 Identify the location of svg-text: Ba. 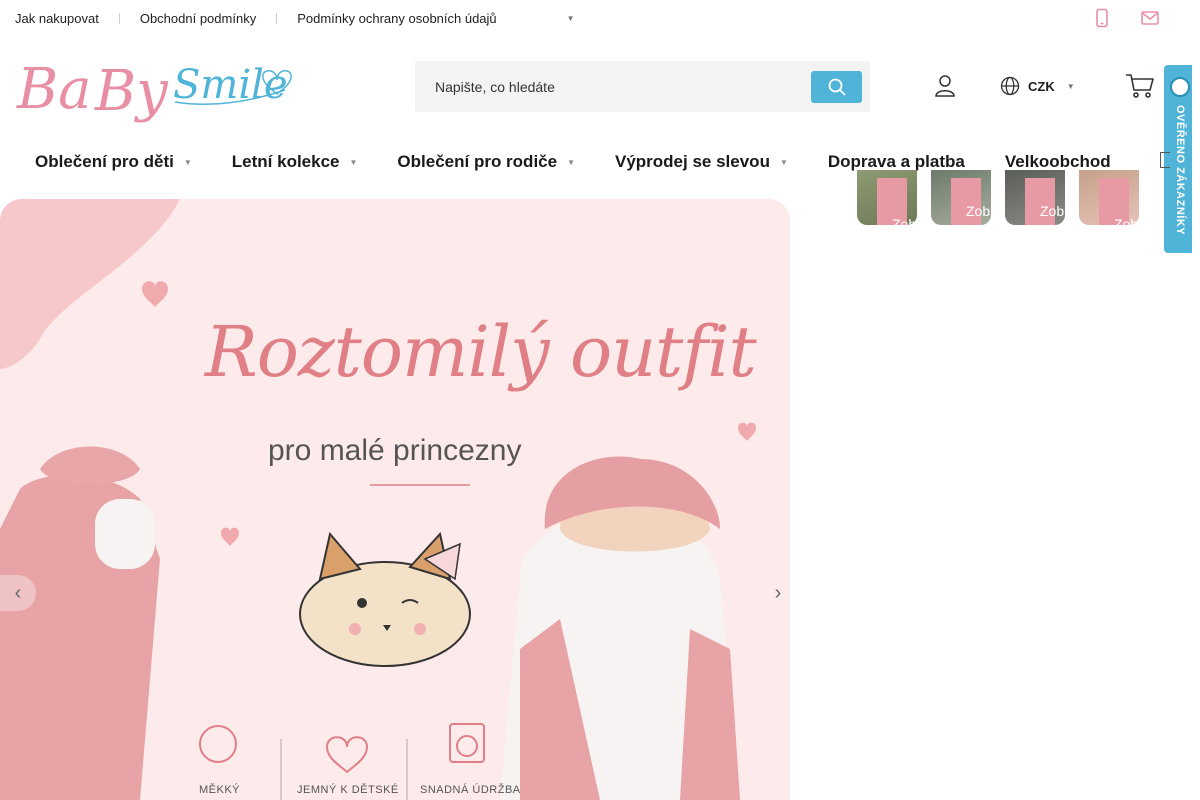
(54, 89).